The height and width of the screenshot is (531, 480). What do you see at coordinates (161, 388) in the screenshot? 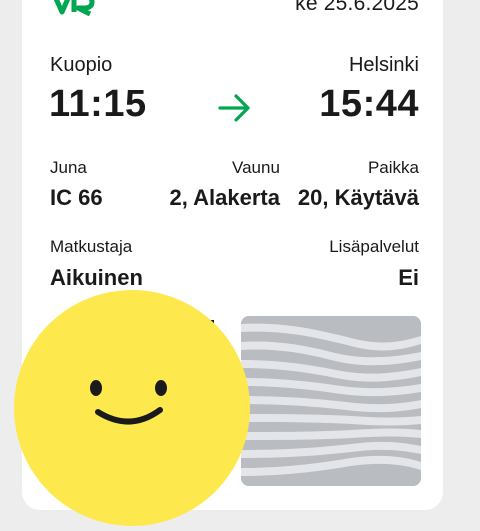
I see `right-eye` at bounding box center [161, 388].